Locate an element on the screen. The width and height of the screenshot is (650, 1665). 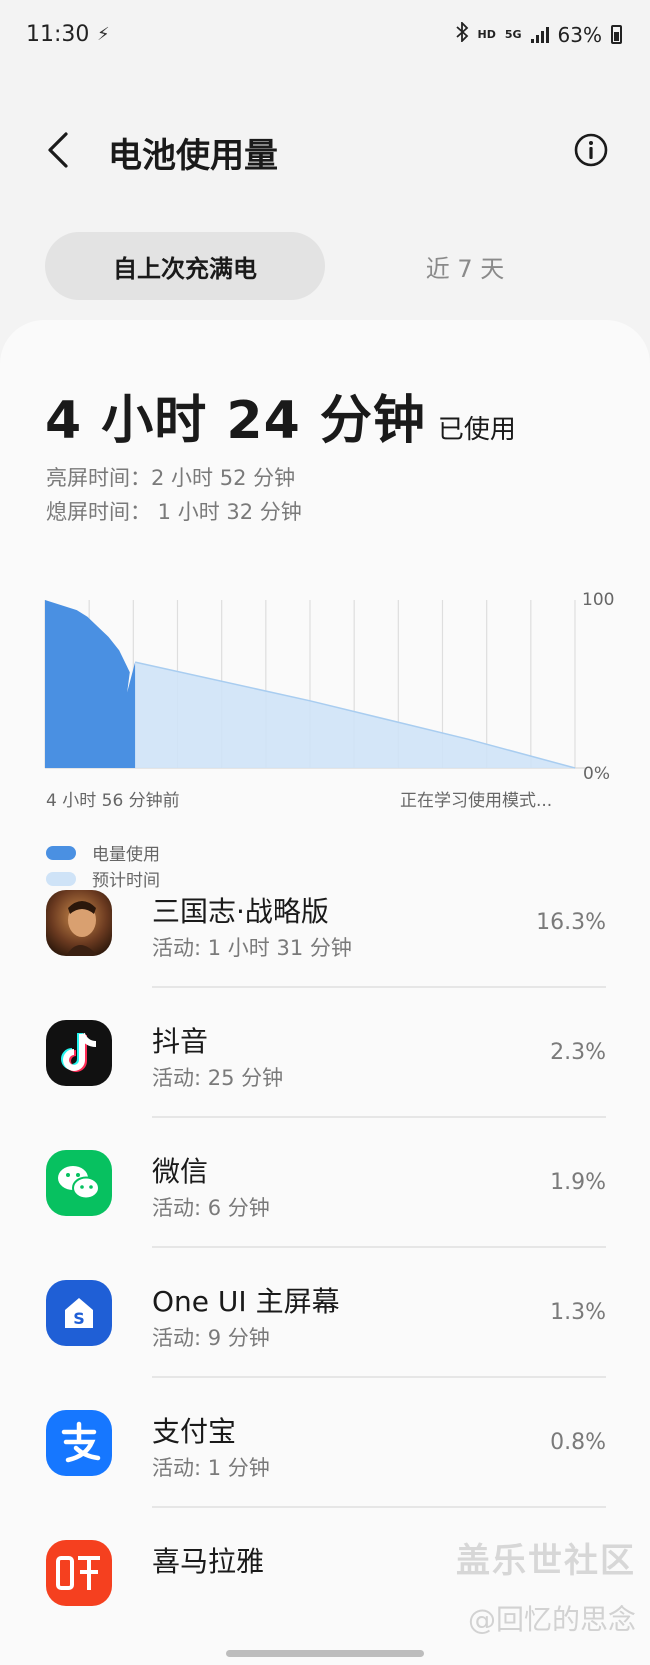
list-item-douyin: 抖音 活动: 25 分钟 2.3% is located at coordinates (325, 1065).